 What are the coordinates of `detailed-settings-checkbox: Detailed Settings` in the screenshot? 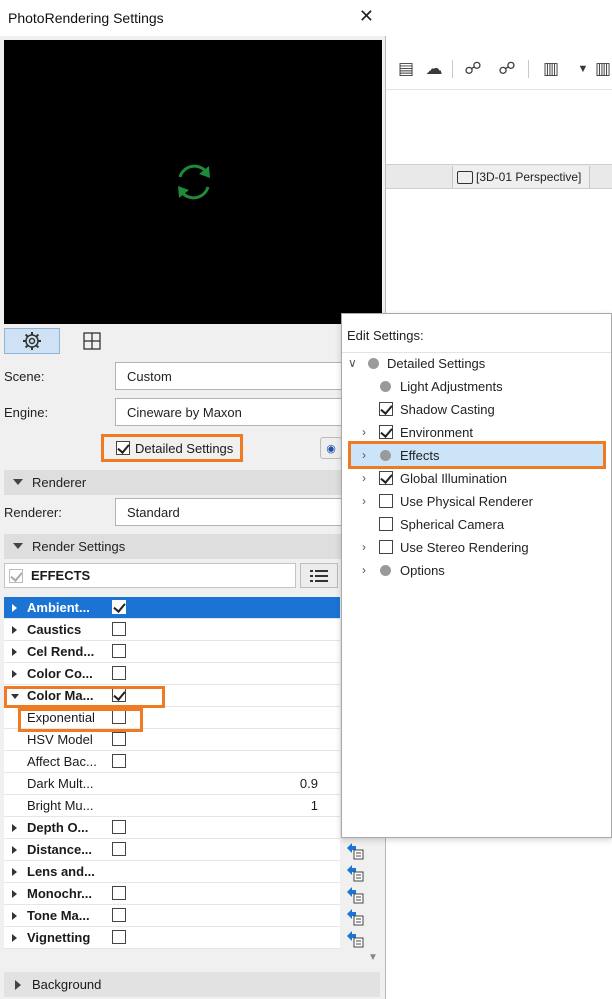 It's located at (172, 448).